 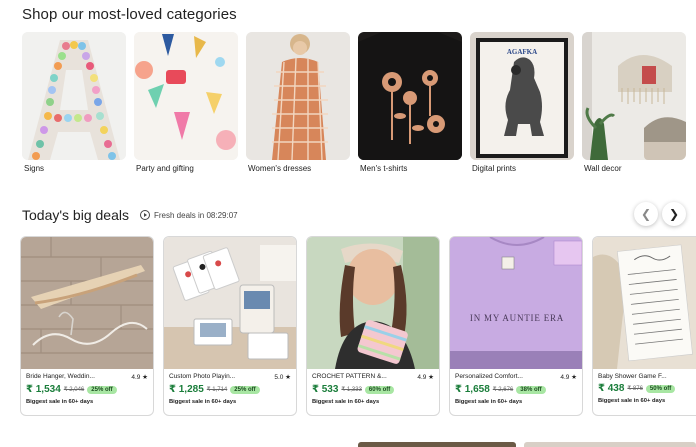 What do you see at coordinates (74, 96) in the screenshot?
I see `category-image-signs` at bounding box center [74, 96].